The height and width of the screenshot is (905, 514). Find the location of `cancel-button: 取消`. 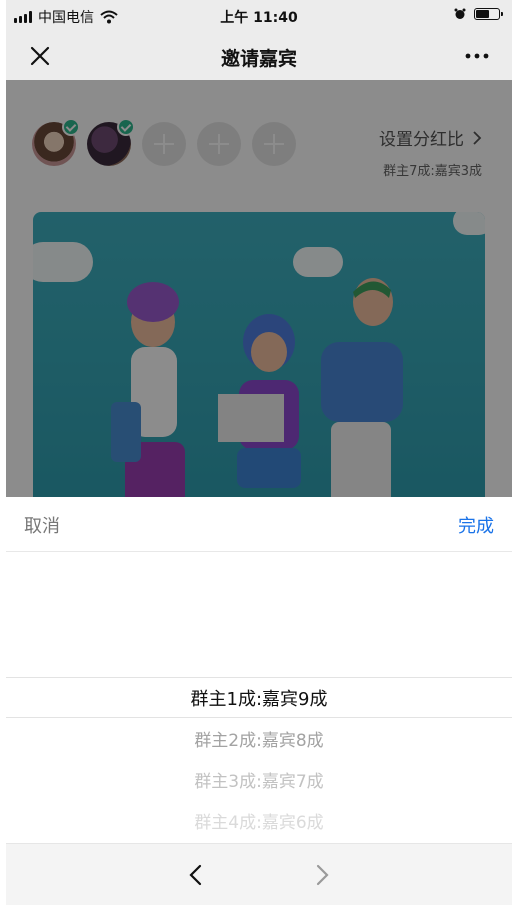

cancel-button: 取消 is located at coordinates (42, 525).